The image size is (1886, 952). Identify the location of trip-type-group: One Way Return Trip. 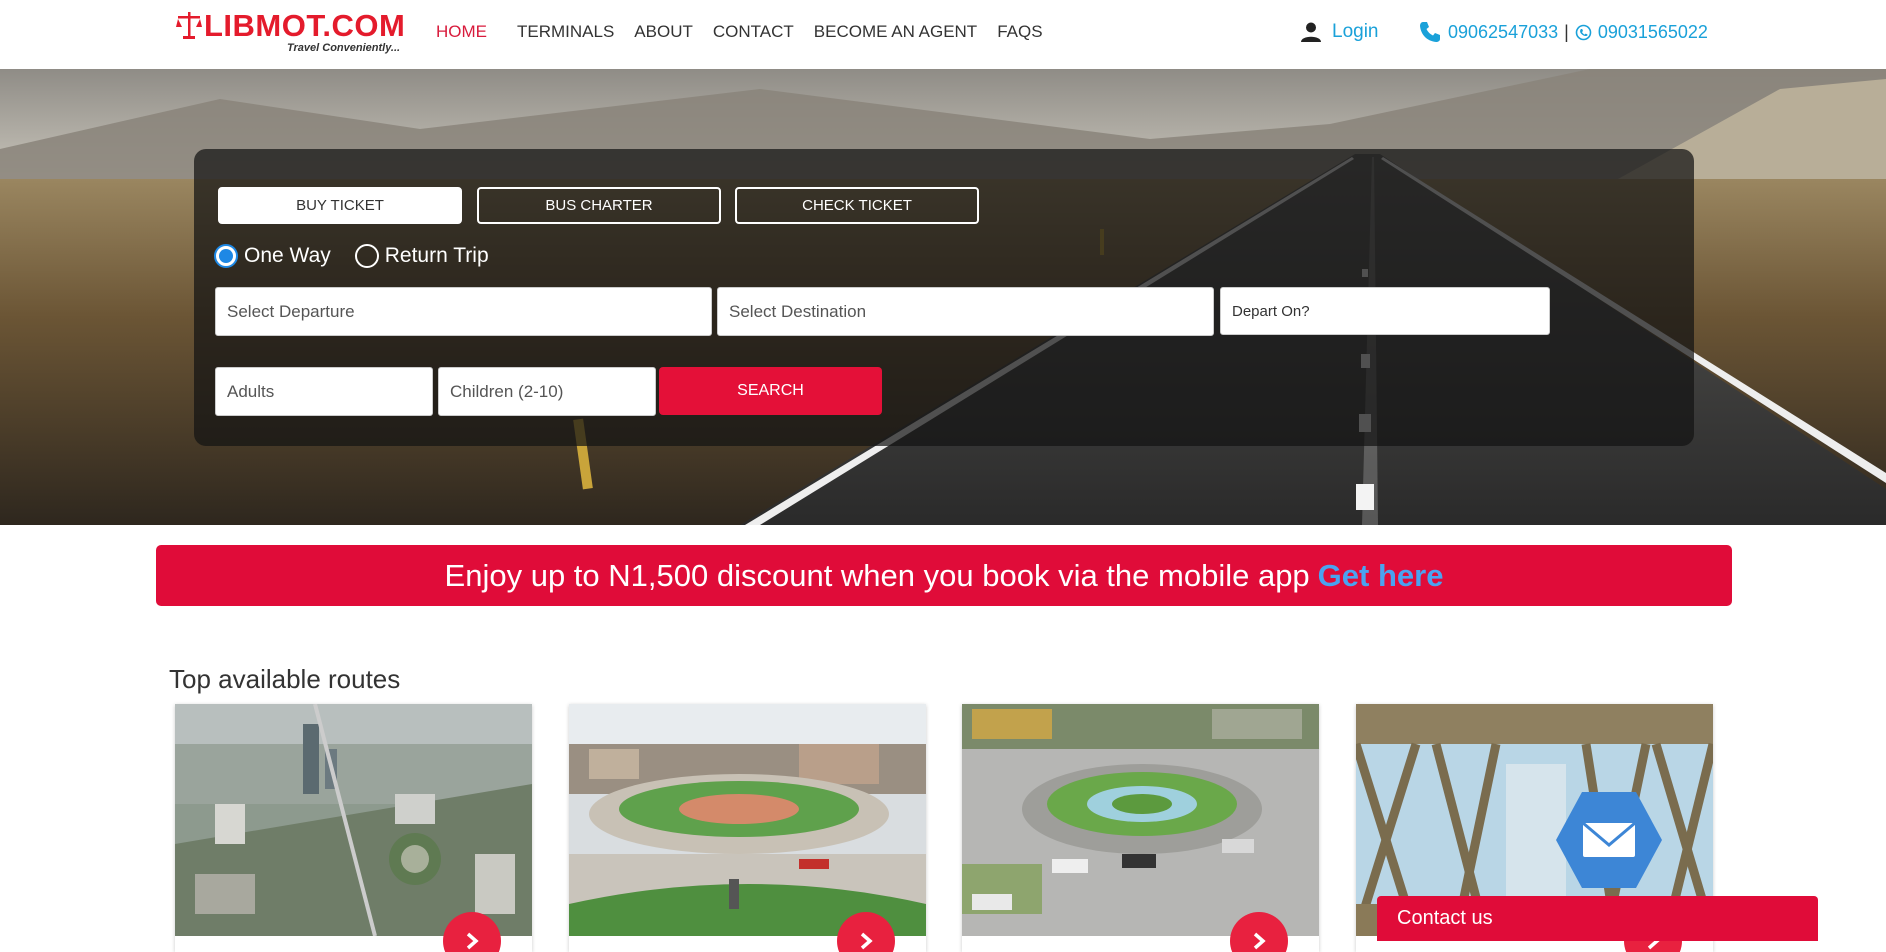
(351, 256).